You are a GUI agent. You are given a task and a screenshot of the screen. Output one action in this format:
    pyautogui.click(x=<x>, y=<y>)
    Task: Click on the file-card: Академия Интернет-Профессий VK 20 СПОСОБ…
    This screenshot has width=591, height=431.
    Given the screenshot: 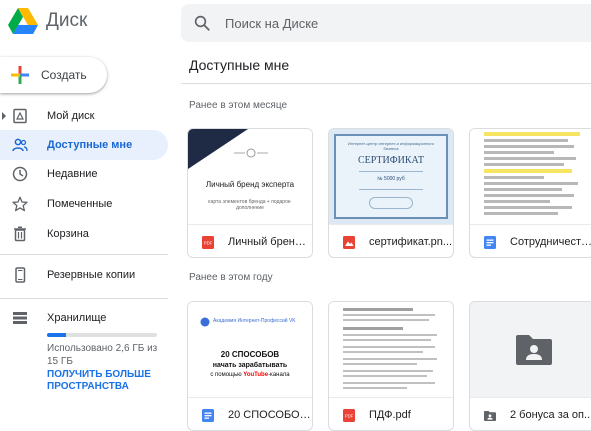 What is the action you would take?
    pyautogui.click(x=250, y=366)
    